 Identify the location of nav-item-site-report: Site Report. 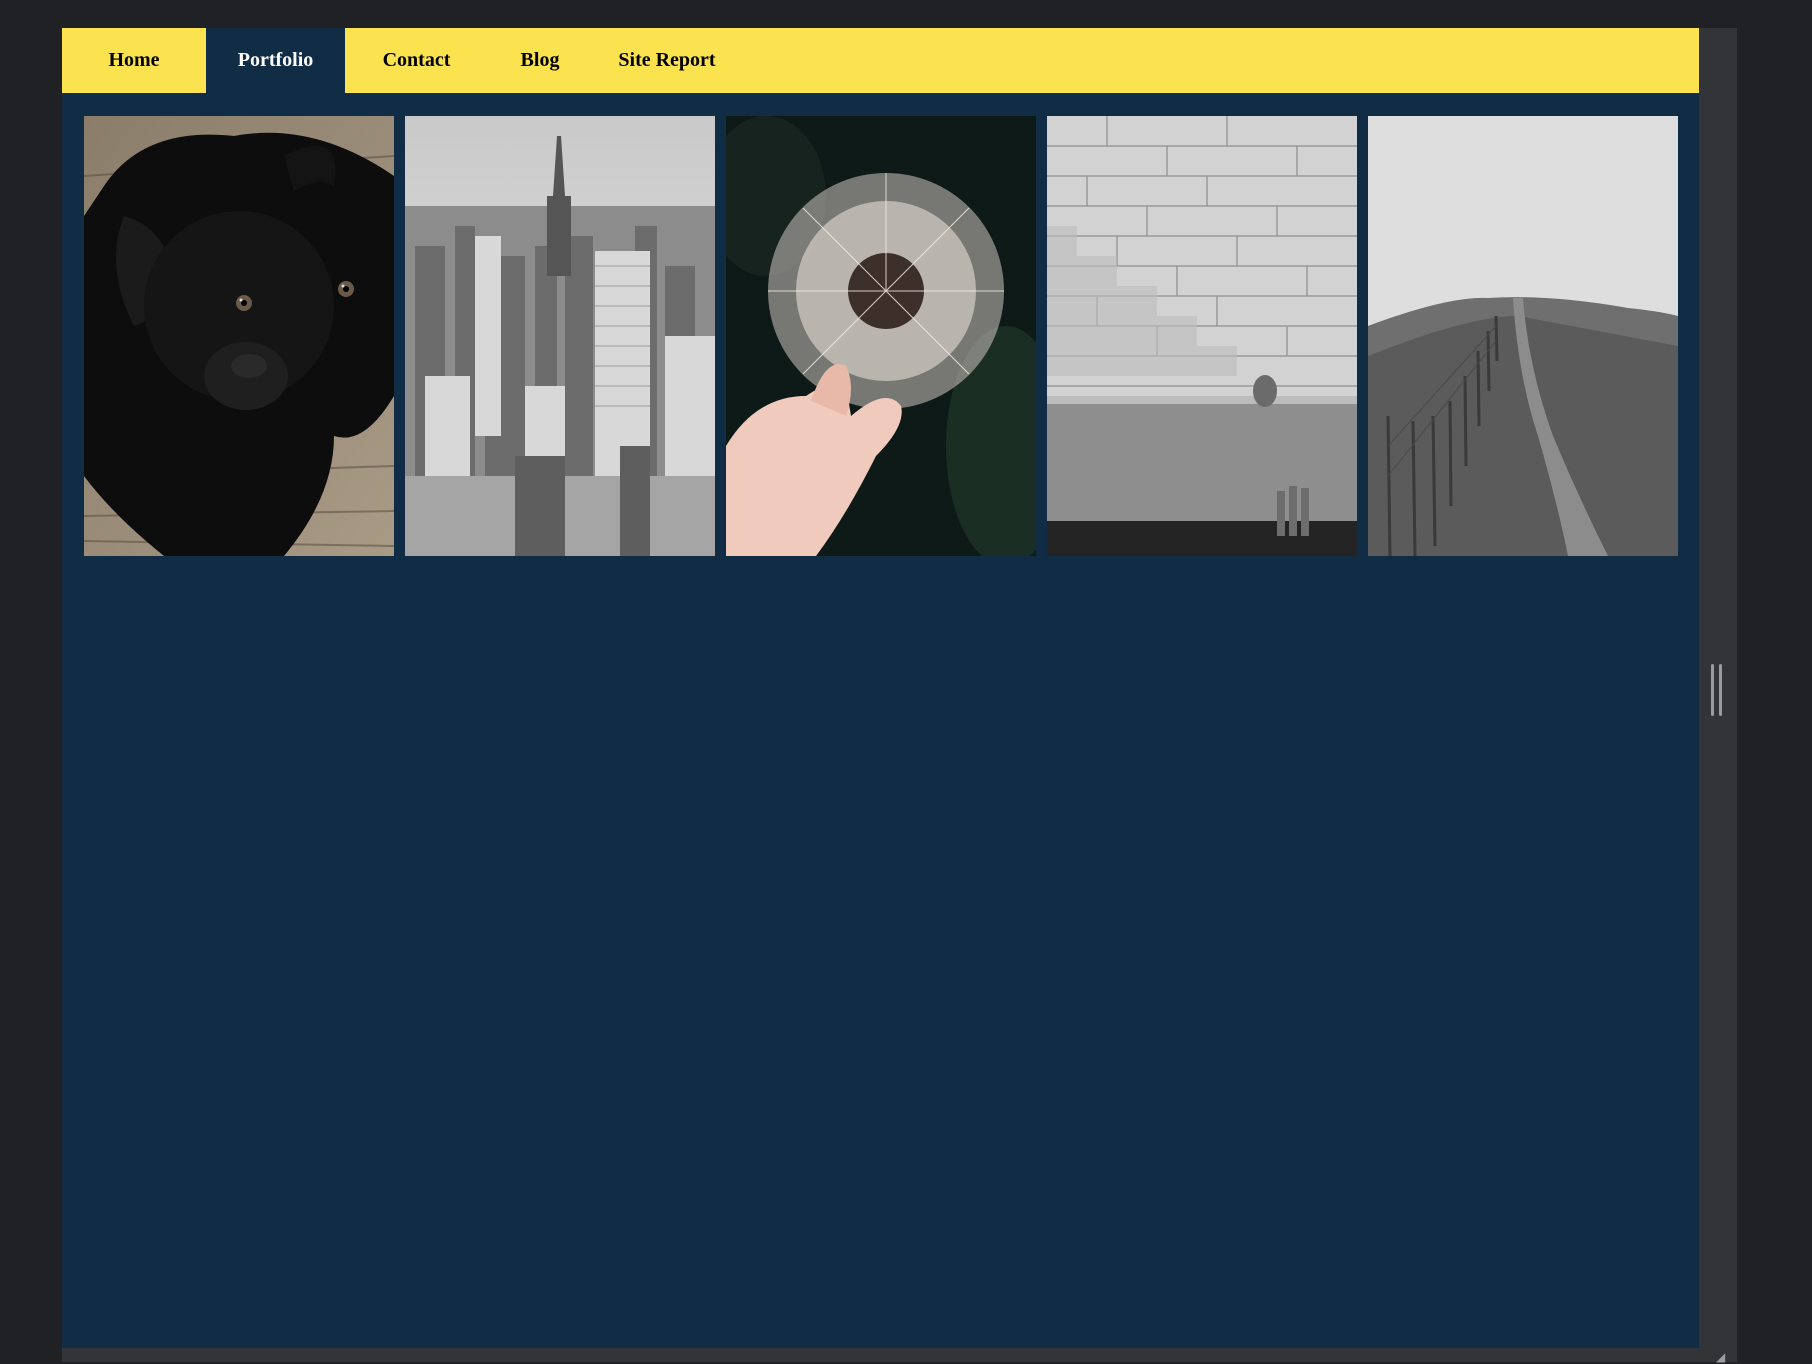
(667, 60).